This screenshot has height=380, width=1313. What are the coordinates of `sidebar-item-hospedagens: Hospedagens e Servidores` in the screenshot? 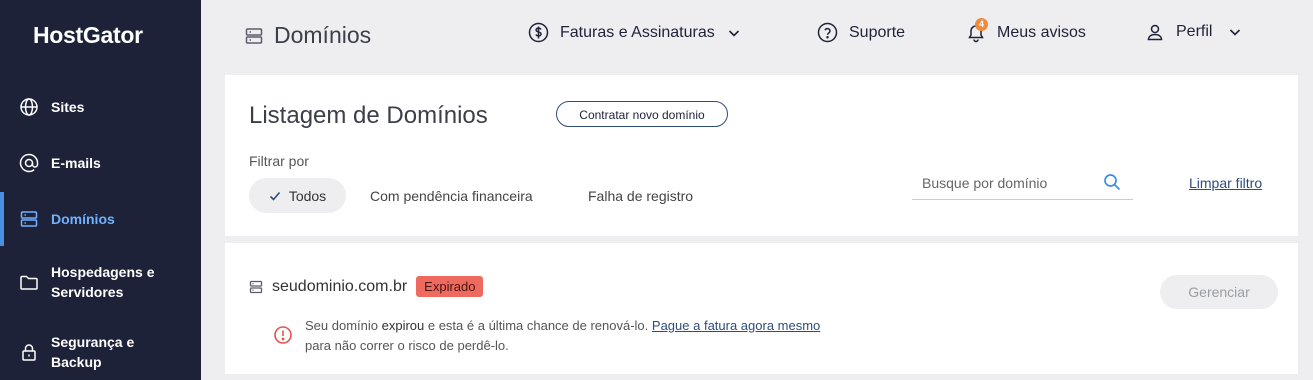 It's located at (100, 282).